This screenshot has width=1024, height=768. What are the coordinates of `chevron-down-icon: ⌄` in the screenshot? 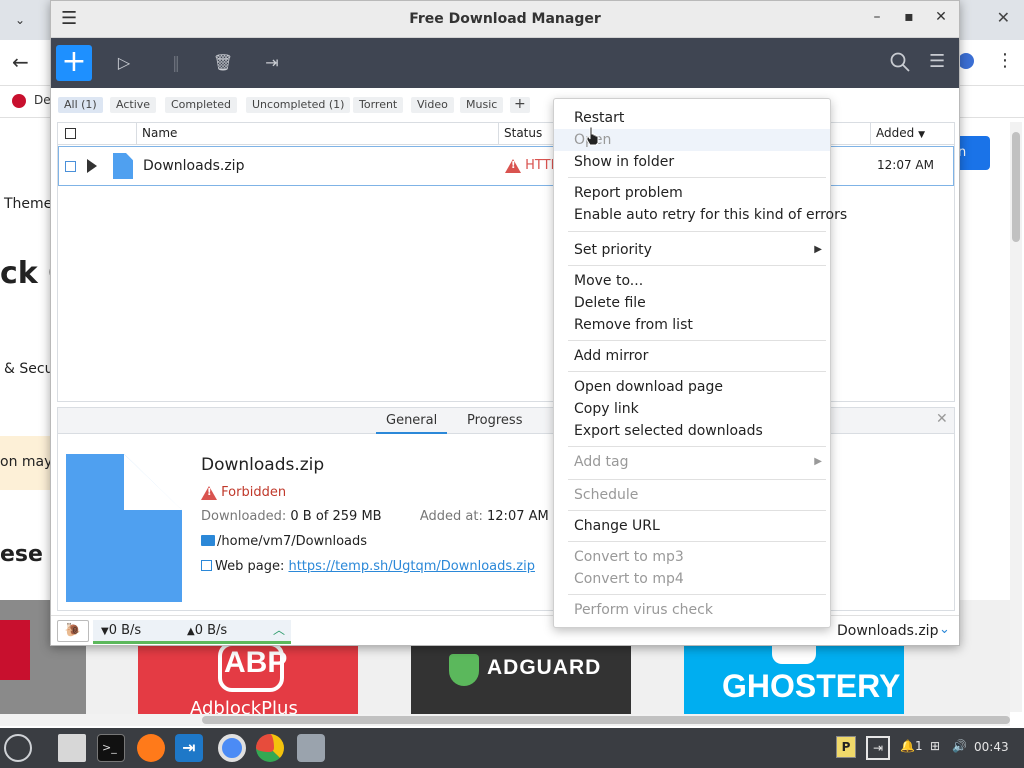 It's located at (944, 629).